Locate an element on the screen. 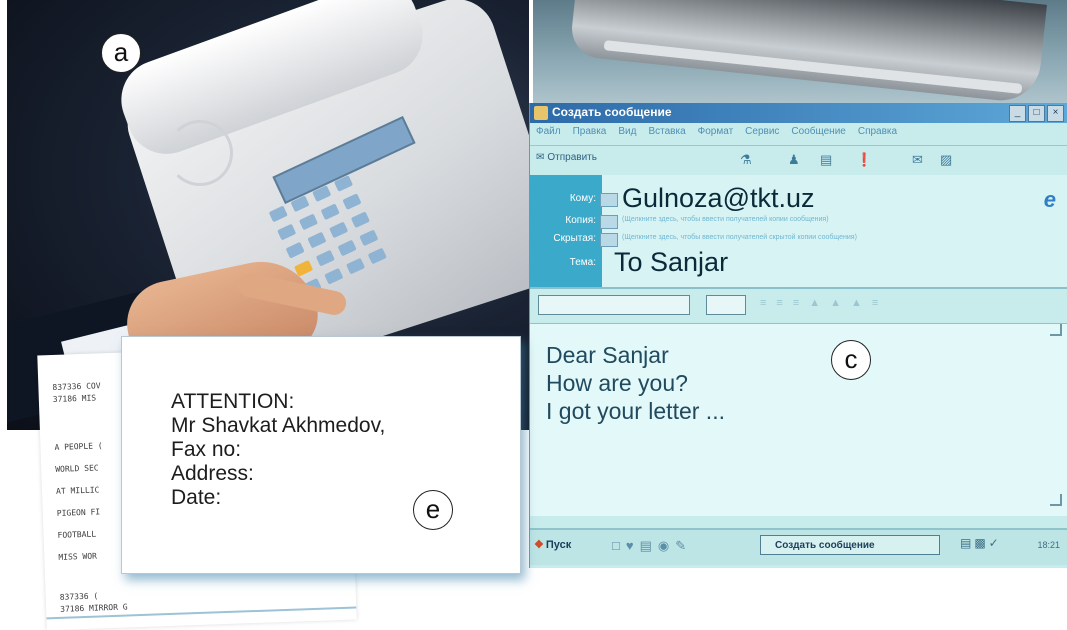 This screenshot has height=630, width=1067. check-names-icon: ♟ is located at coordinates (794, 160).